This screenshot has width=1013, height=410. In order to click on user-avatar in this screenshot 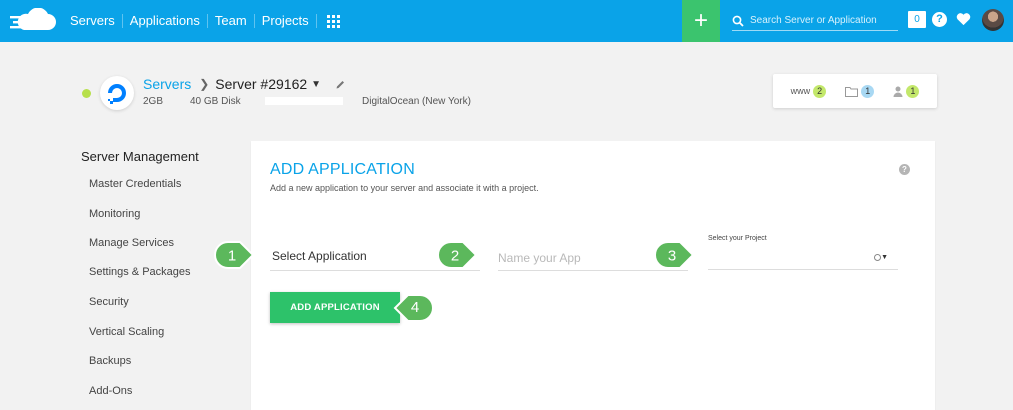, I will do `click(993, 20)`.